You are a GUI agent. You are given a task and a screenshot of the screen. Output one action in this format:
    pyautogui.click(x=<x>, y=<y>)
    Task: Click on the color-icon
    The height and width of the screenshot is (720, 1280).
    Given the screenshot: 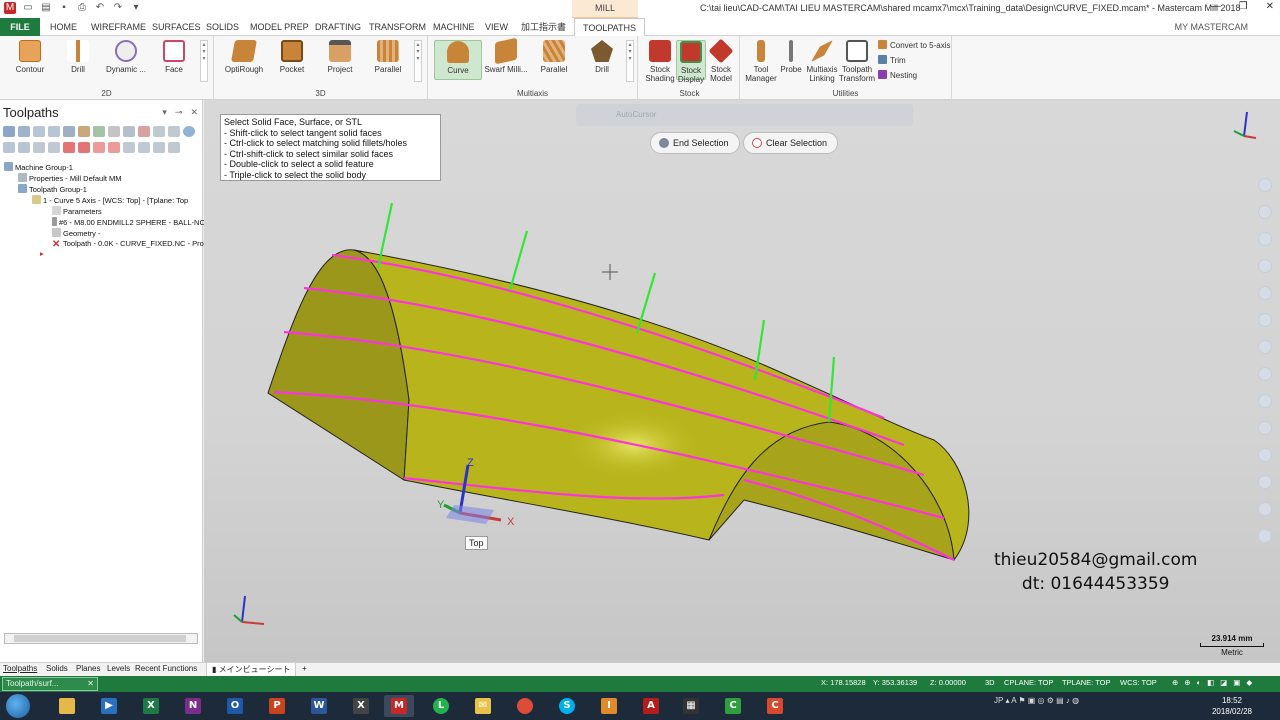 What is the action you would take?
    pyautogui.click(x=1265, y=509)
    